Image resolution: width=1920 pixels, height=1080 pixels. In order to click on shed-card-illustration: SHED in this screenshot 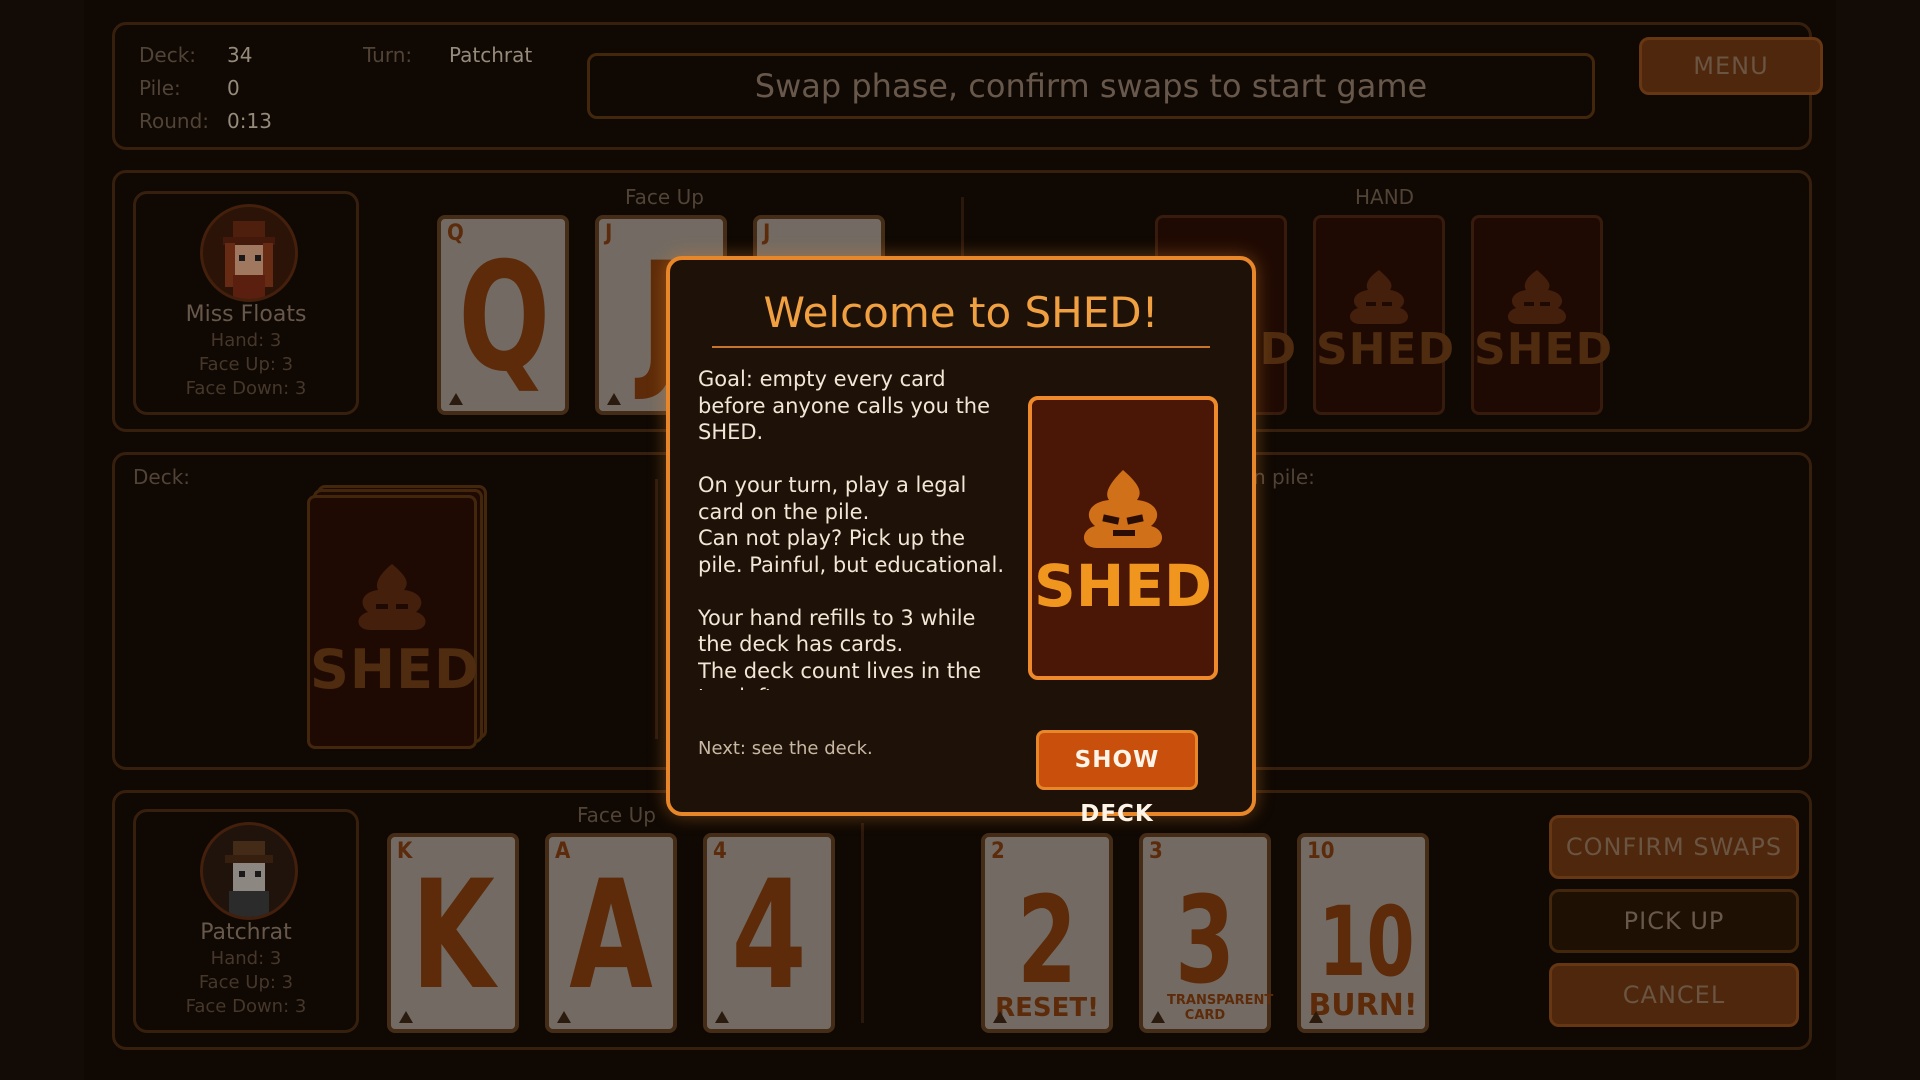, I will do `click(1123, 538)`.